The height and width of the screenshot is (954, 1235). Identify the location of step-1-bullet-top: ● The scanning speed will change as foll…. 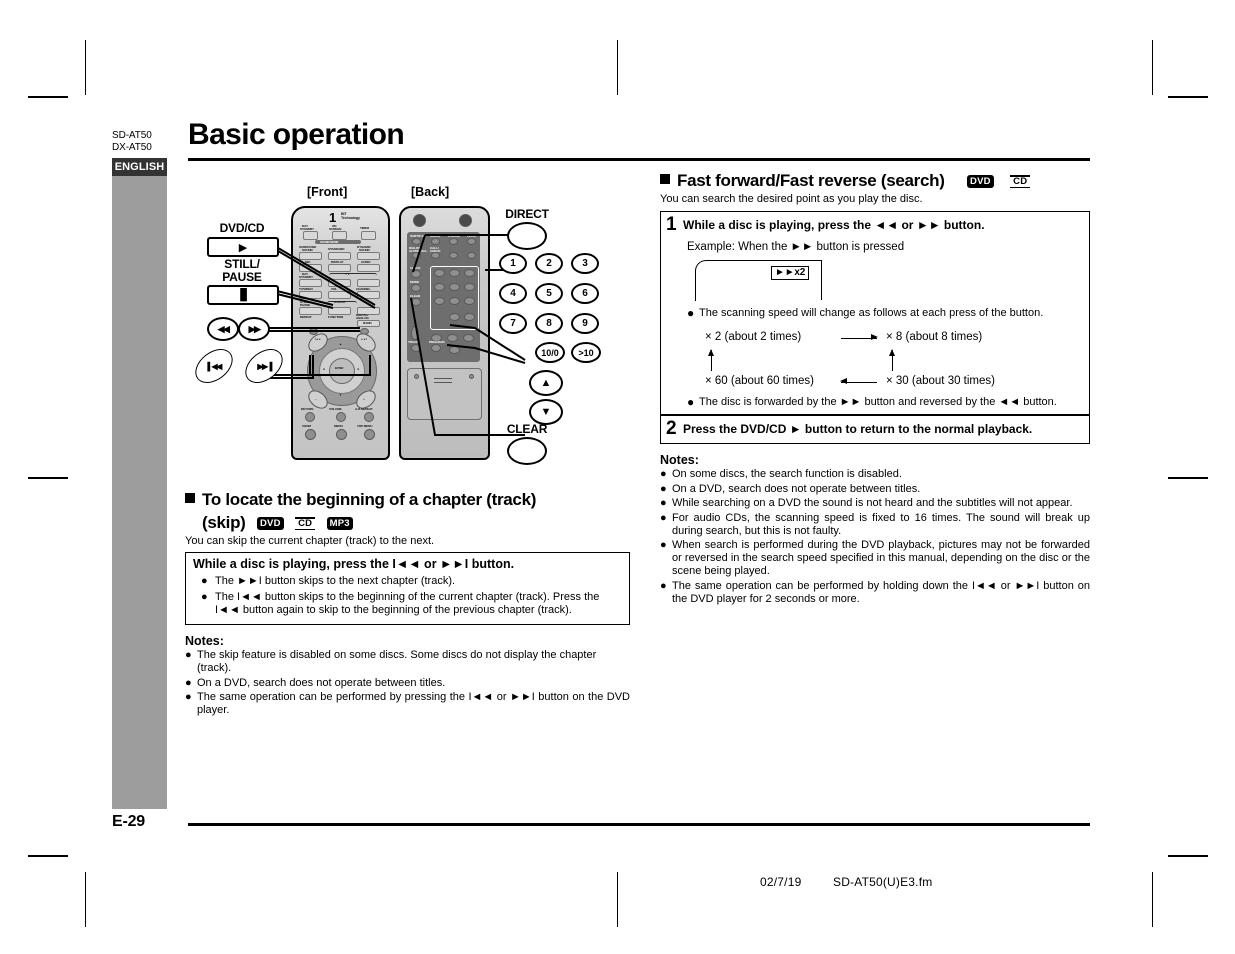
(884, 314).